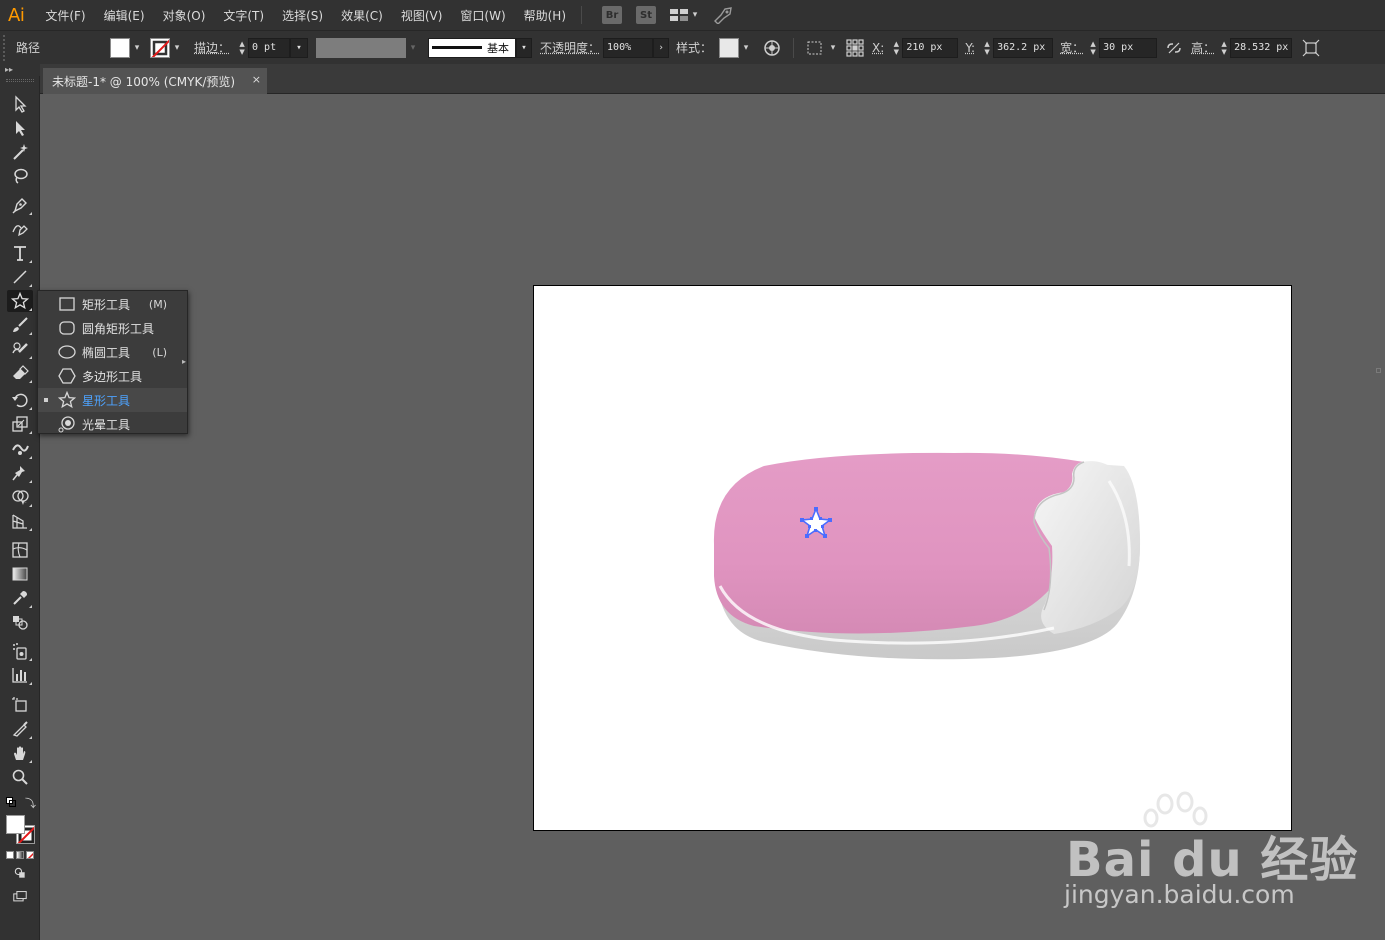 Image resolution: width=1385 pixels, height=940 pixels. What do you see at coordinates (20, 855) in the screenshot?
I see `gradient-button` at bounding box center [20, 855].